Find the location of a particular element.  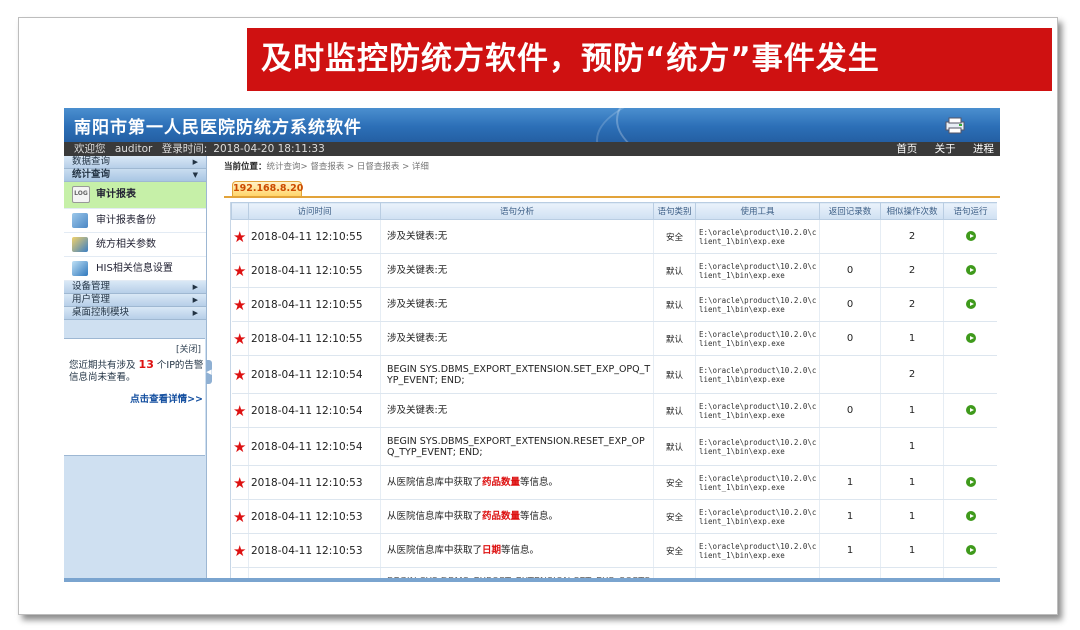

col-header-similar: 相似操作次数 is located at coordinates (912, 211).